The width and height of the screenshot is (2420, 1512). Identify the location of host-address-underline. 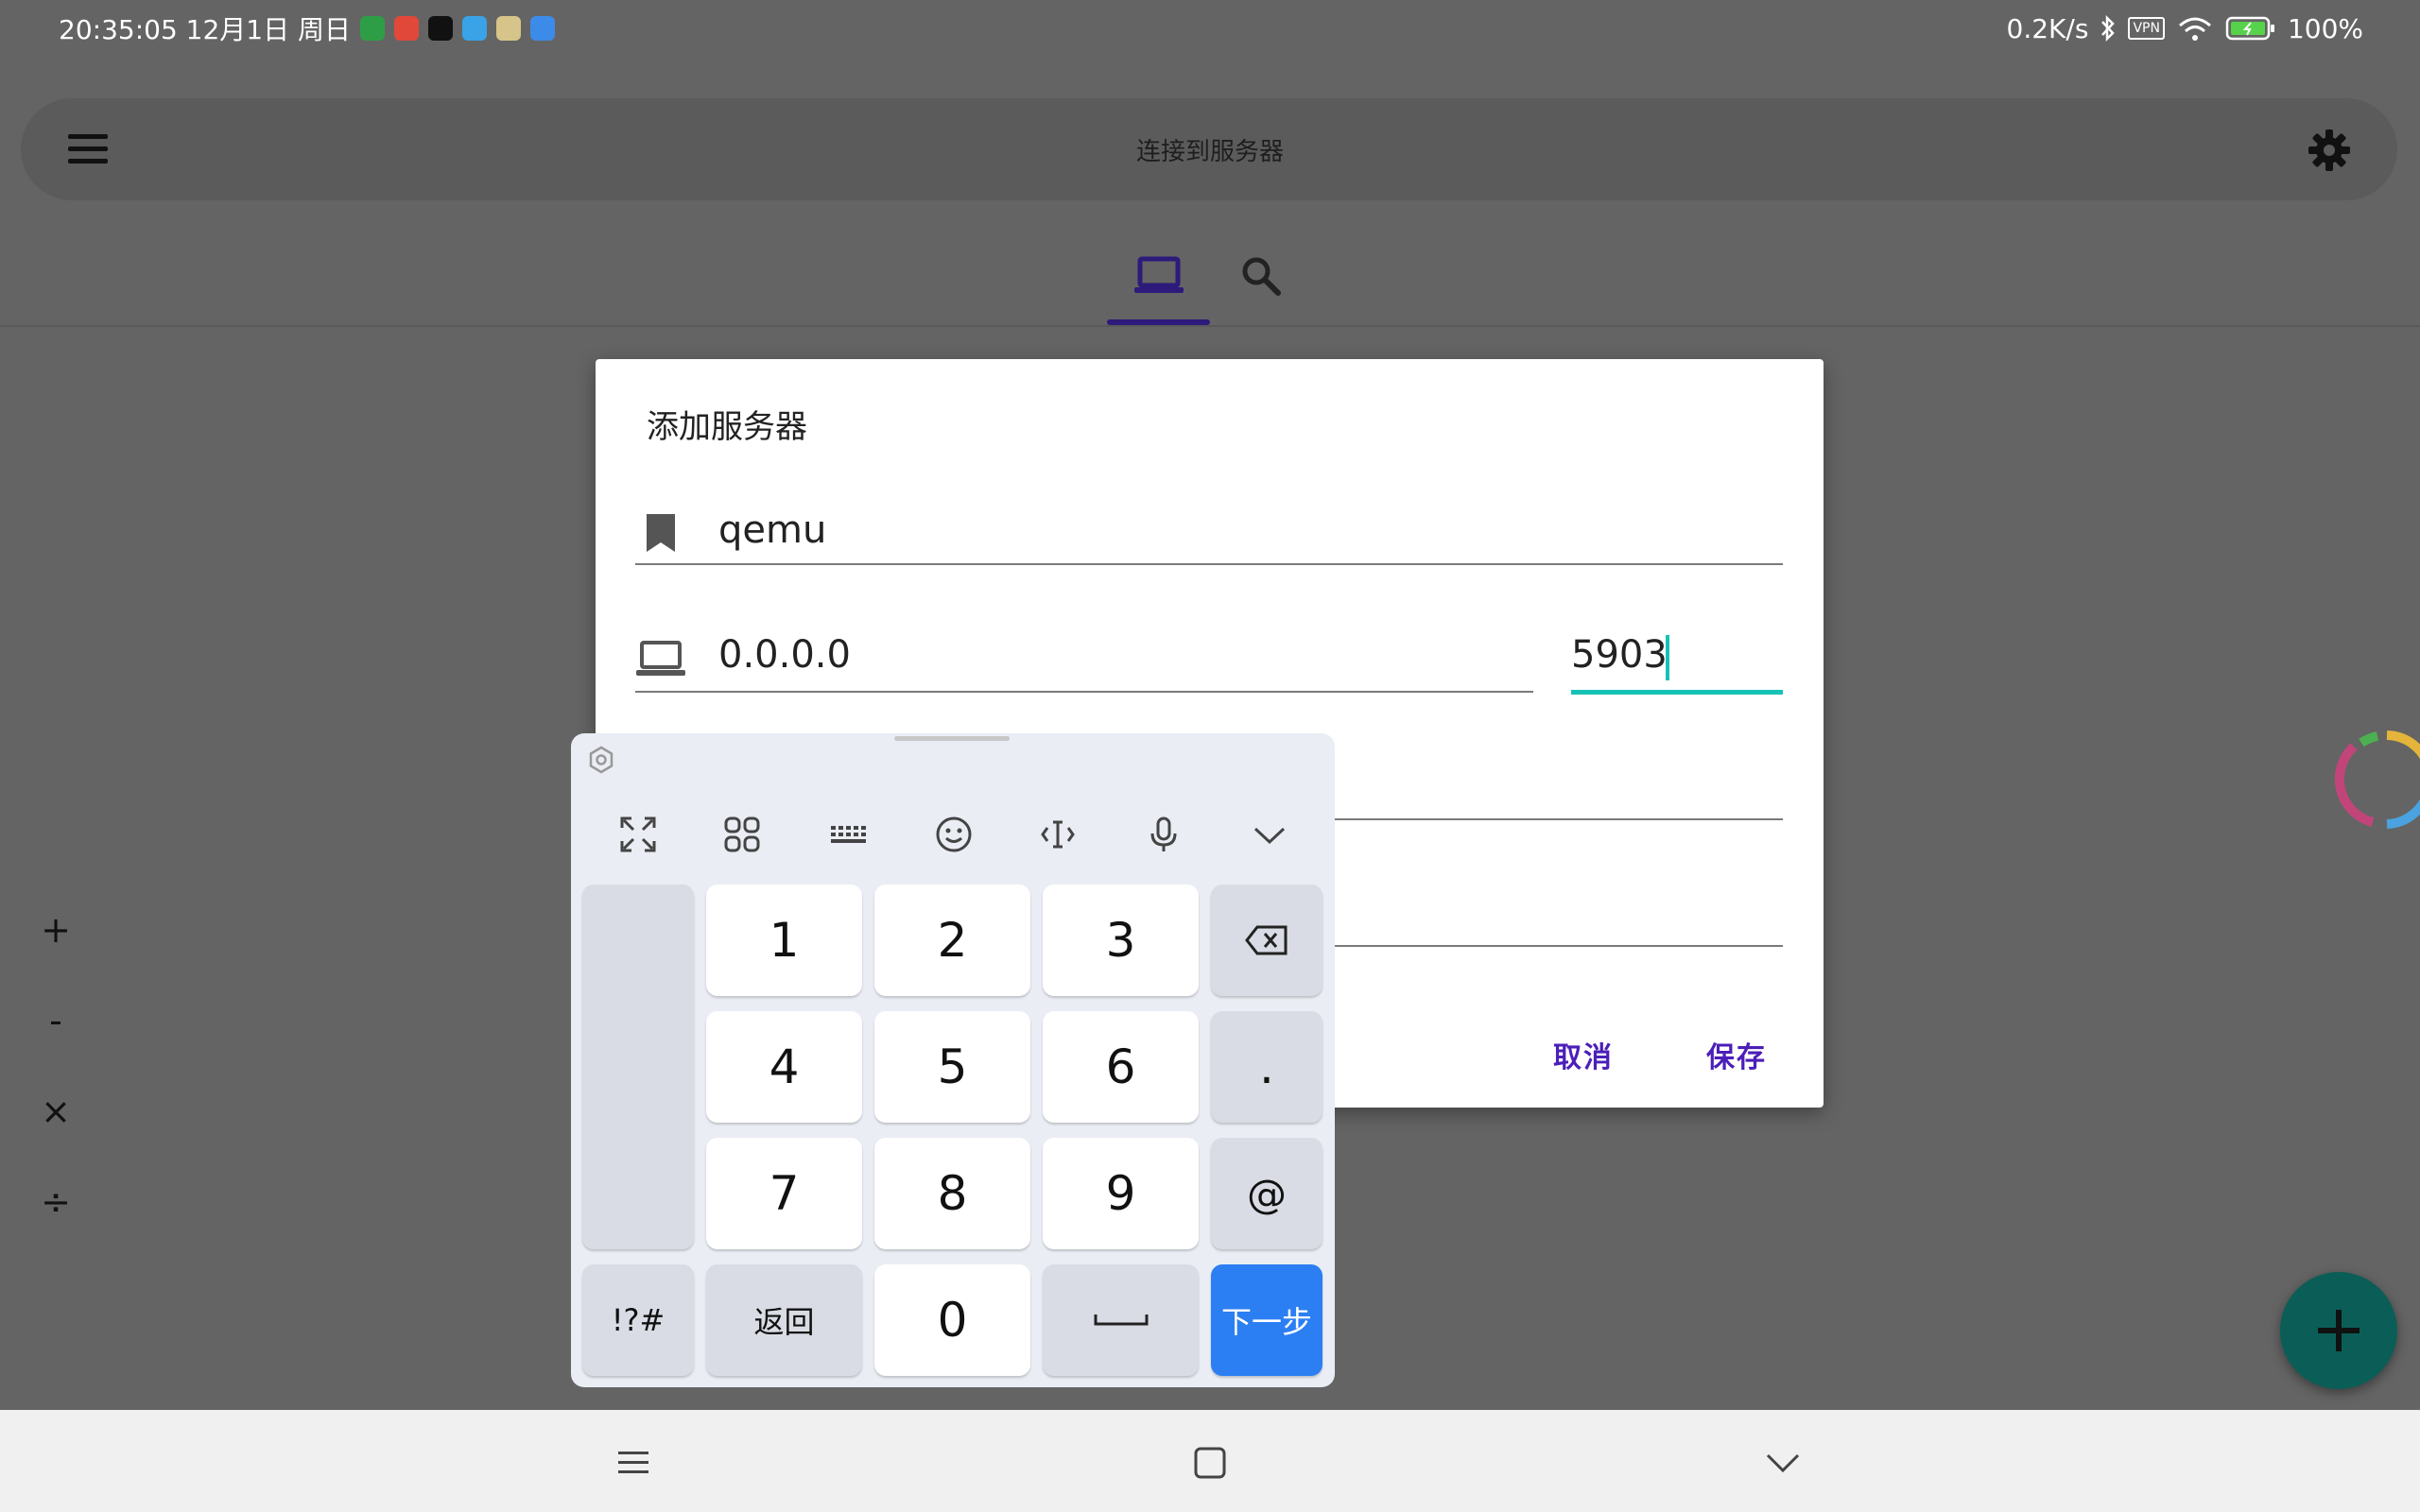
(1084, 692).